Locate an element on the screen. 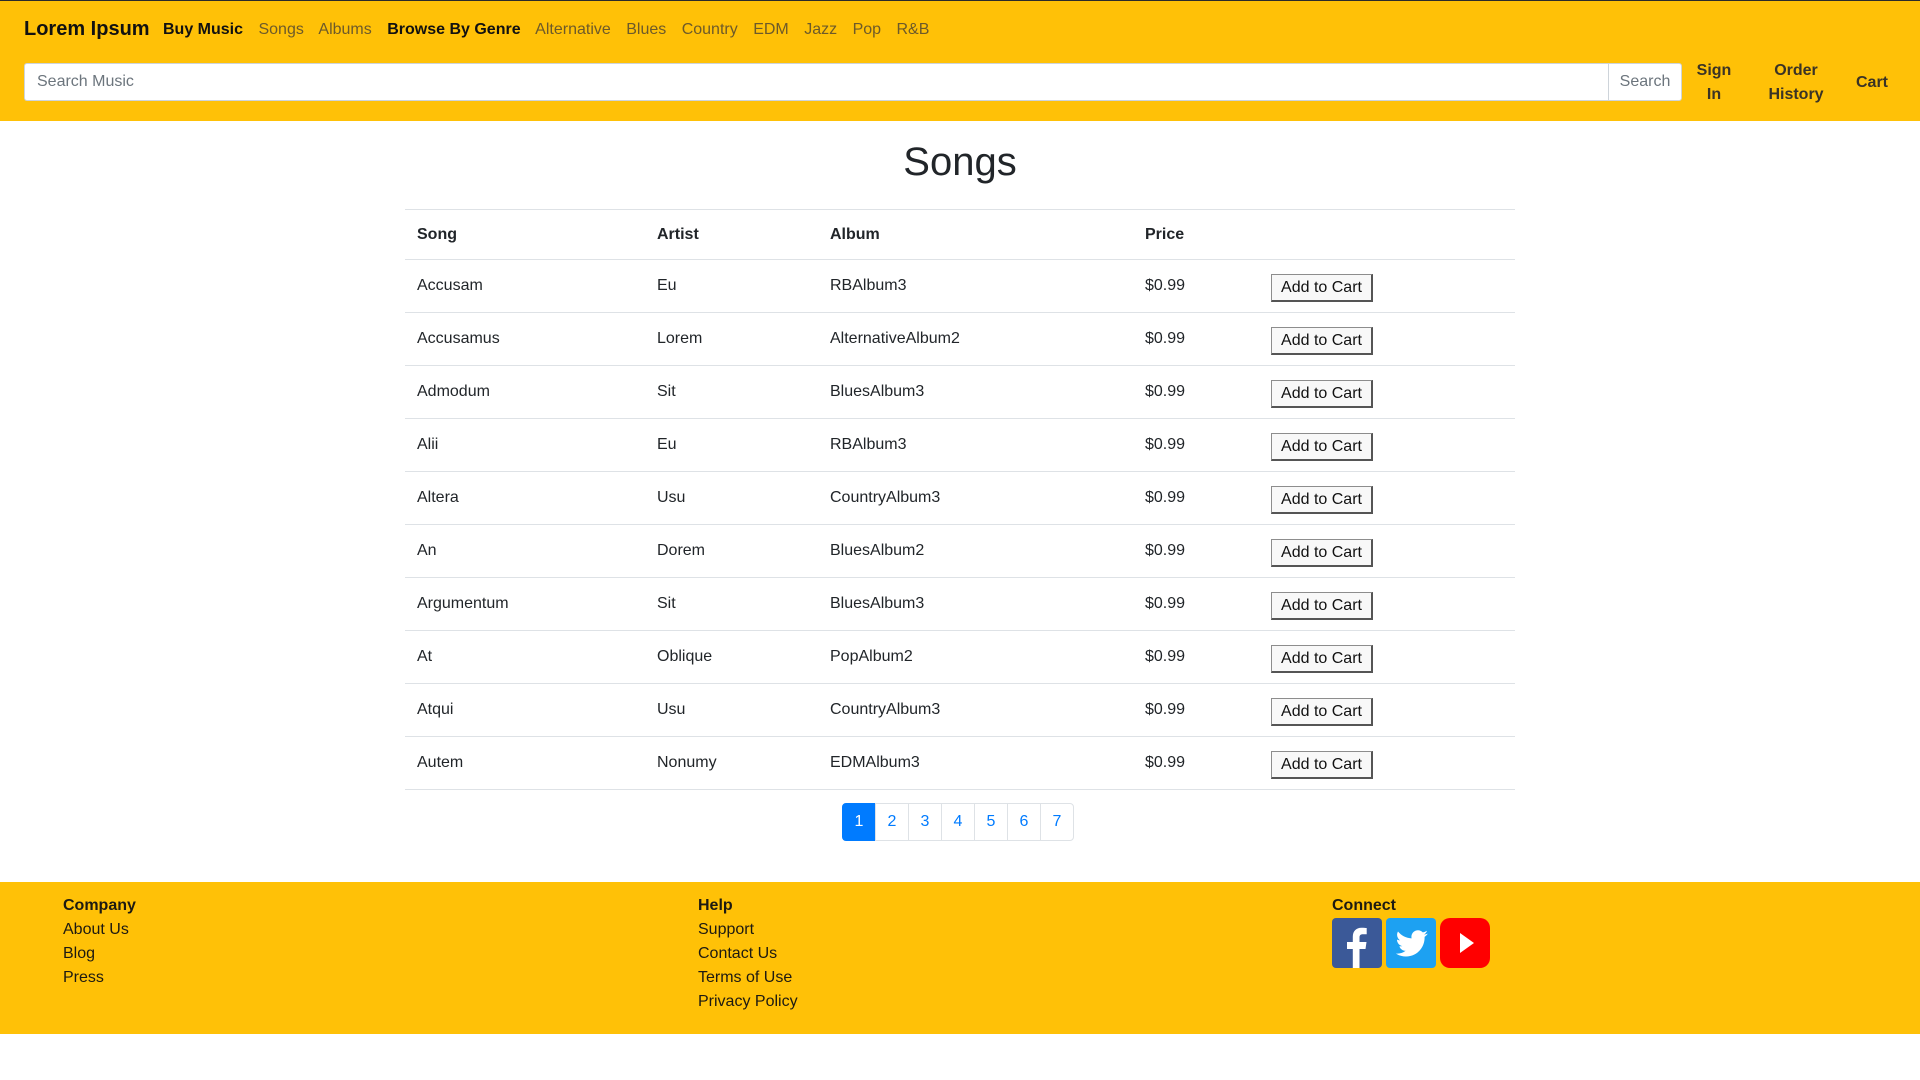  table-row: Alii Eu RBAlbum3 $0.99 Add to Cart is located at coordinates (960, 445).